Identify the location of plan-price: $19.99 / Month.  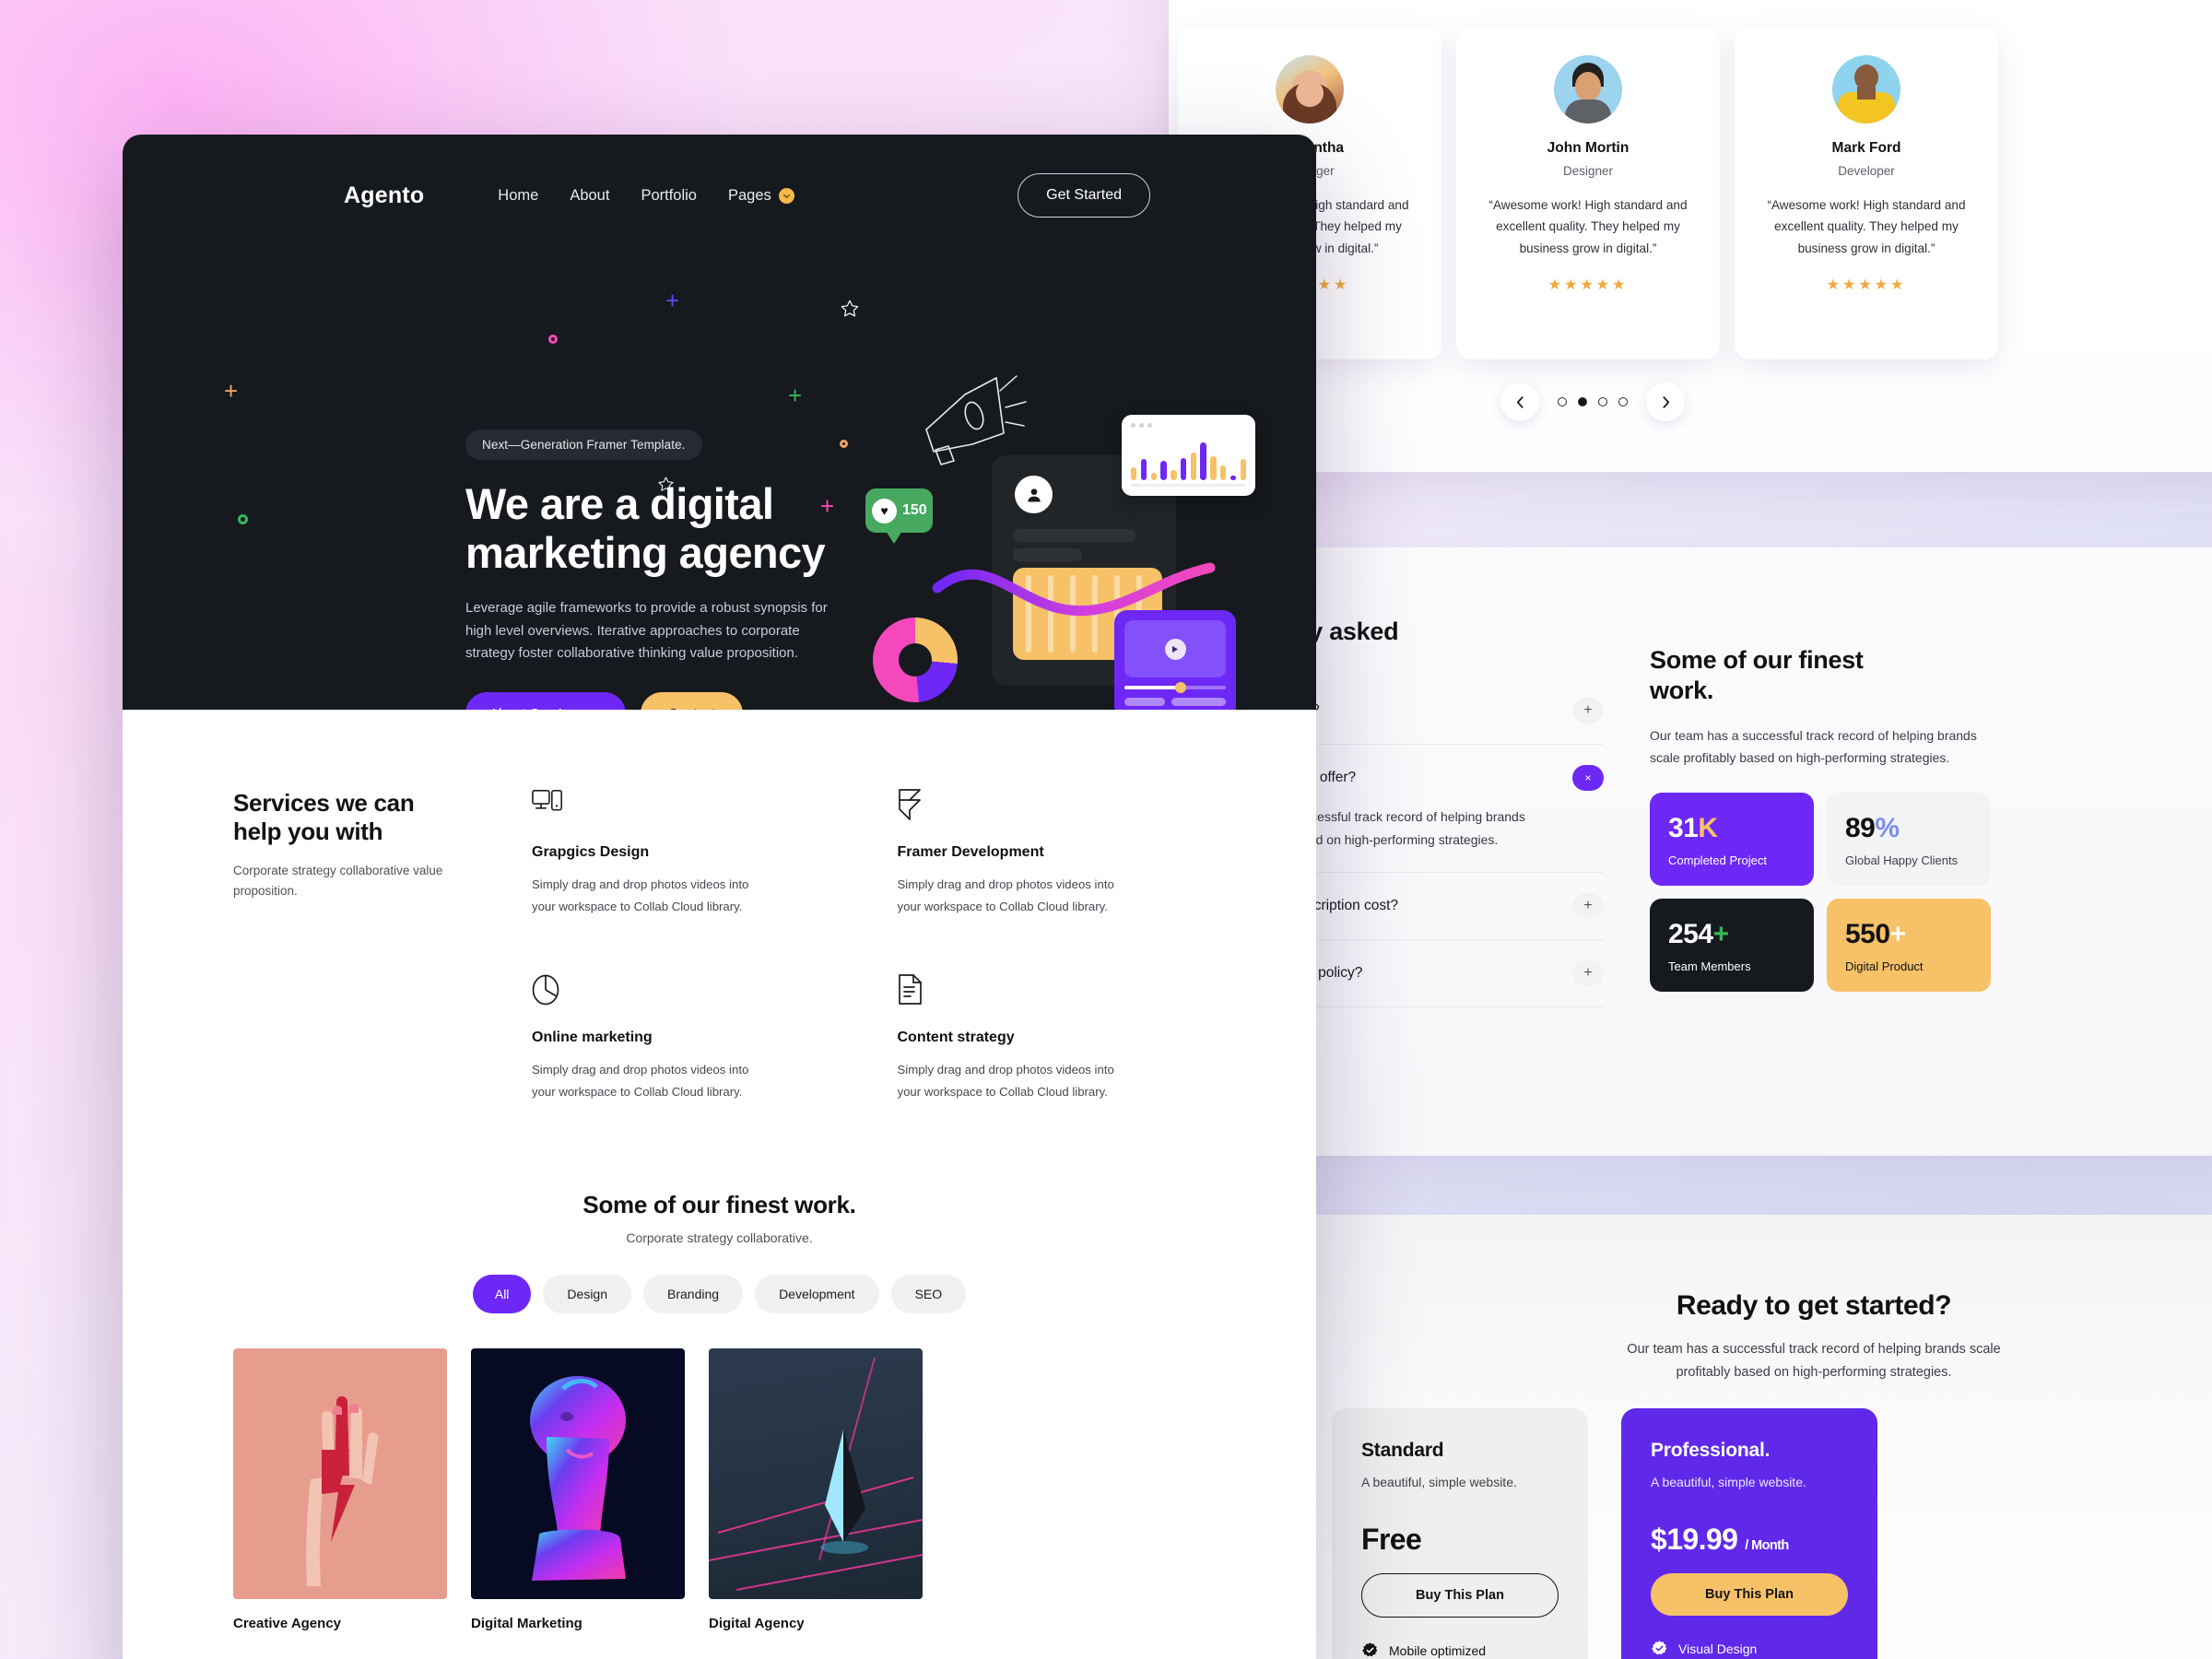
(1749, 1540).